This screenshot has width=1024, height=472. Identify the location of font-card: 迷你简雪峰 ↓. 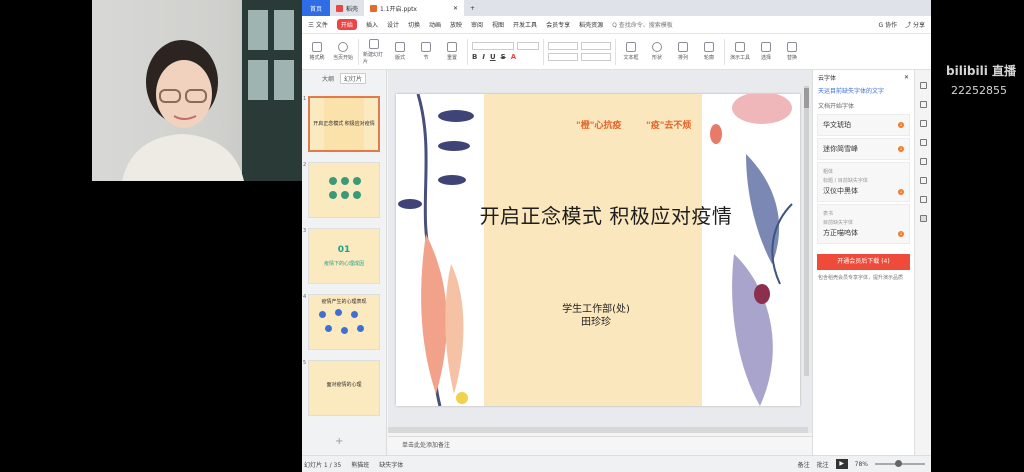
(863, 149).